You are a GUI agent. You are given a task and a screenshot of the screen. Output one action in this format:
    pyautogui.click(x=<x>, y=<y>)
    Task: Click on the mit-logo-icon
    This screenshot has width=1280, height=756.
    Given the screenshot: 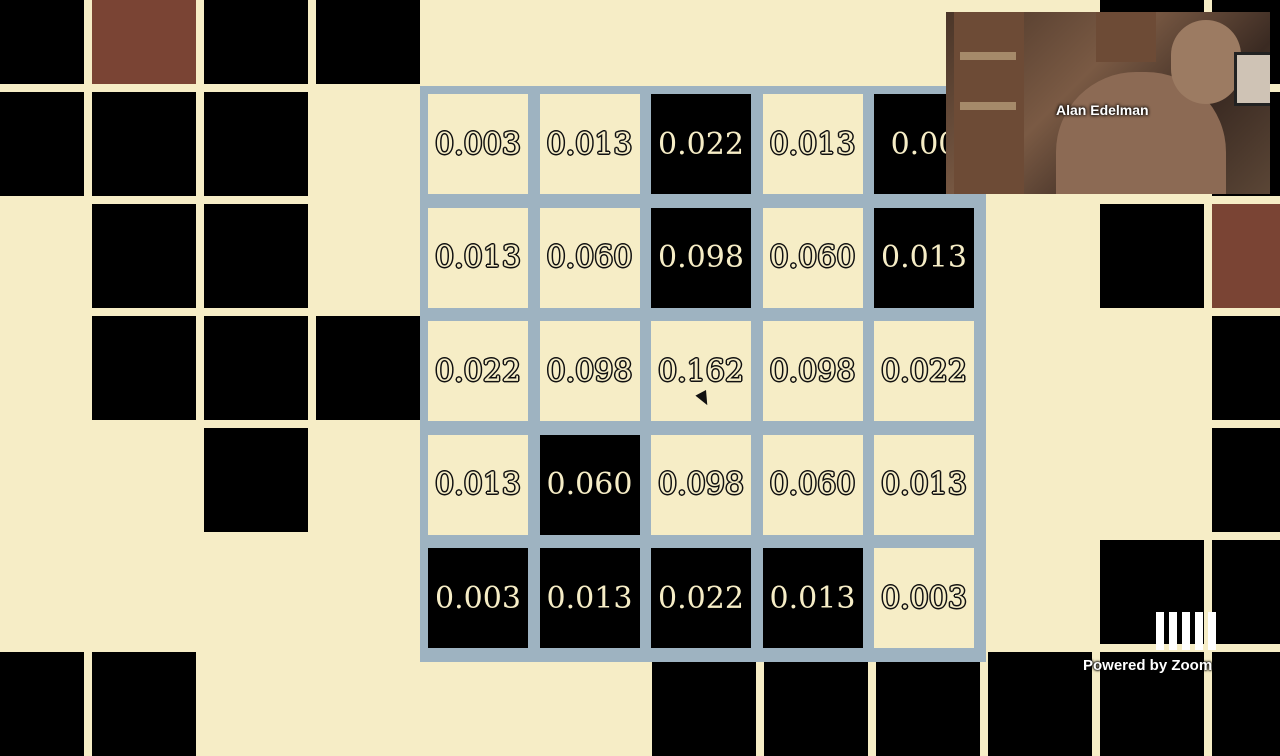 What is the action you would take?
    pyautogui.click(x=1186, y=631)
    